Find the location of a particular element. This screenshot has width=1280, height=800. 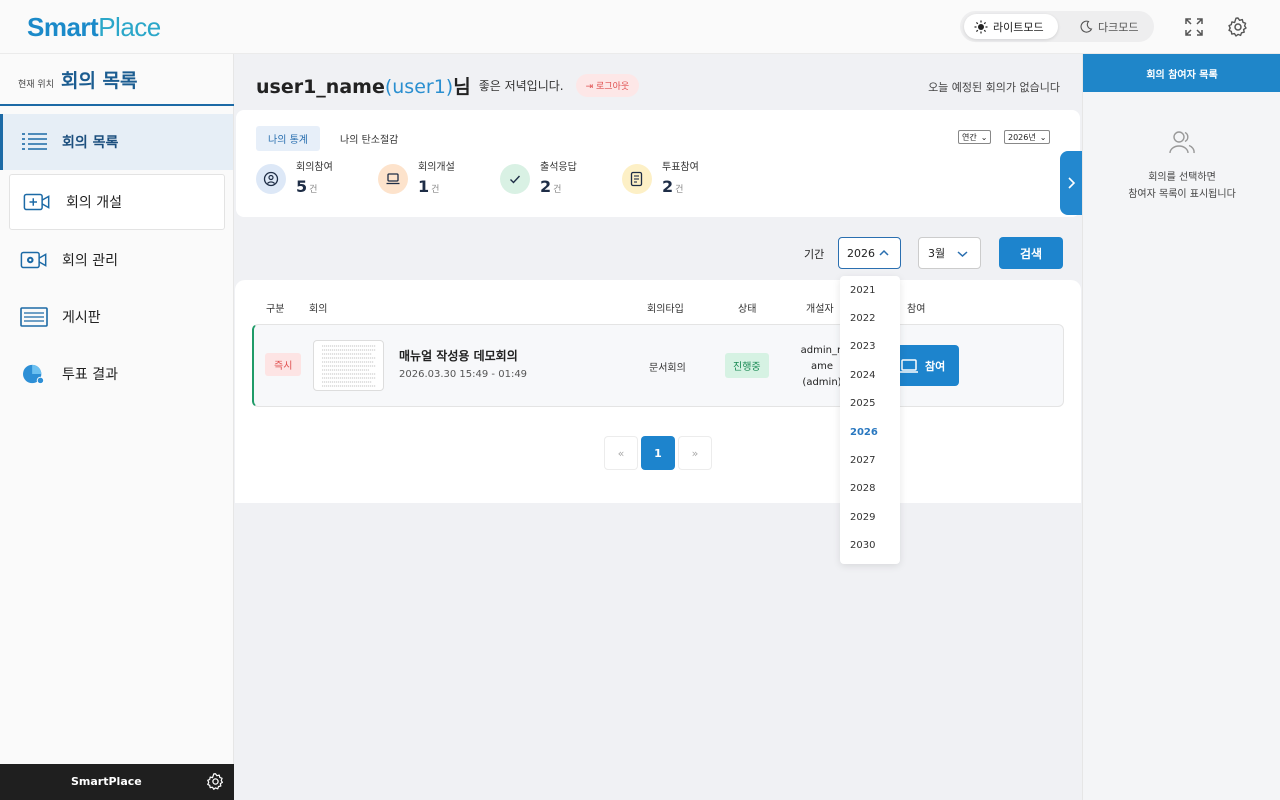

theme-toggle: 라이트모드 다크모드 is located at coordinates (1057, 26).